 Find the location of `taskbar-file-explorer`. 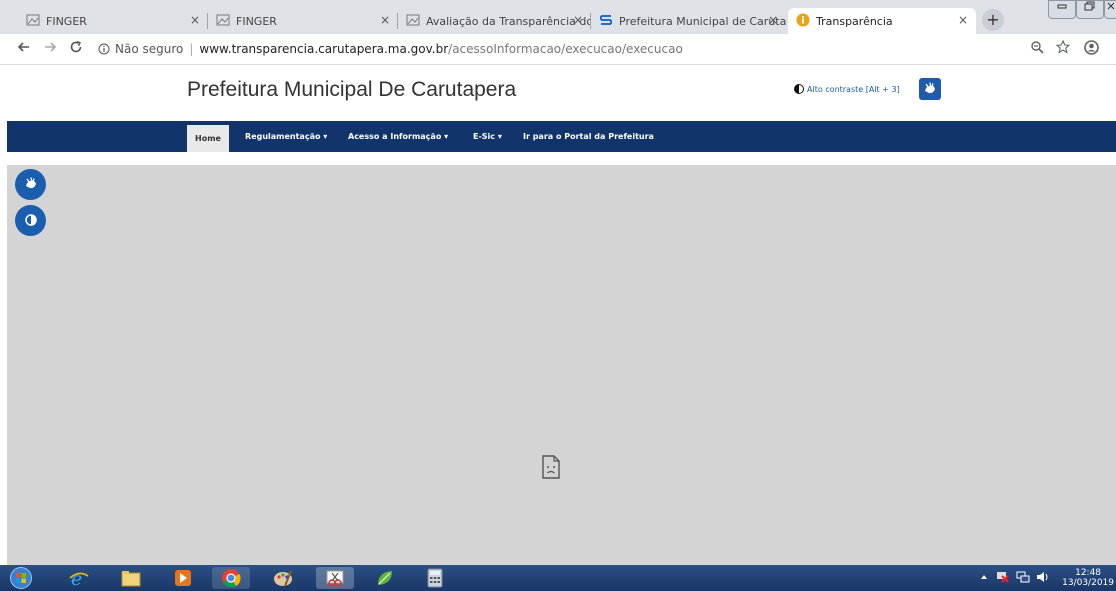

taskbar-file-explorer is located at coordinates (131, 578).